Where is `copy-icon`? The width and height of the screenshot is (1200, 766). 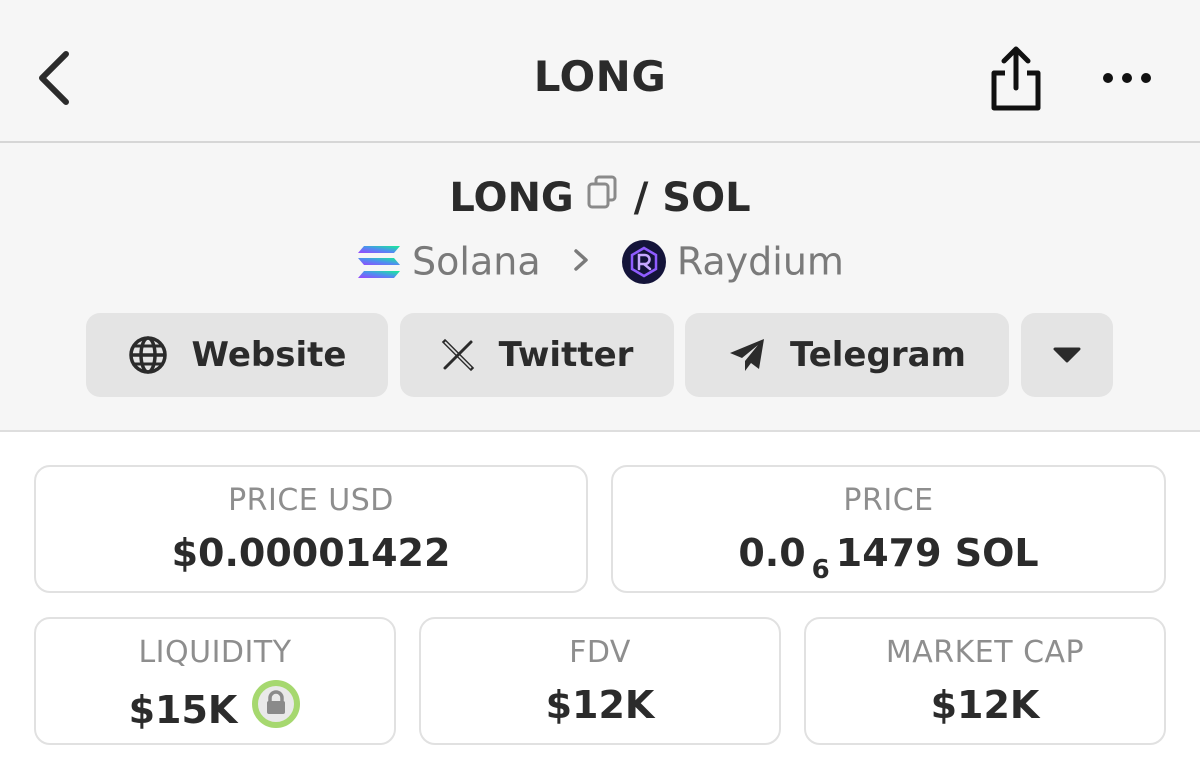
copy-icon is located at coordinates (602, 192).